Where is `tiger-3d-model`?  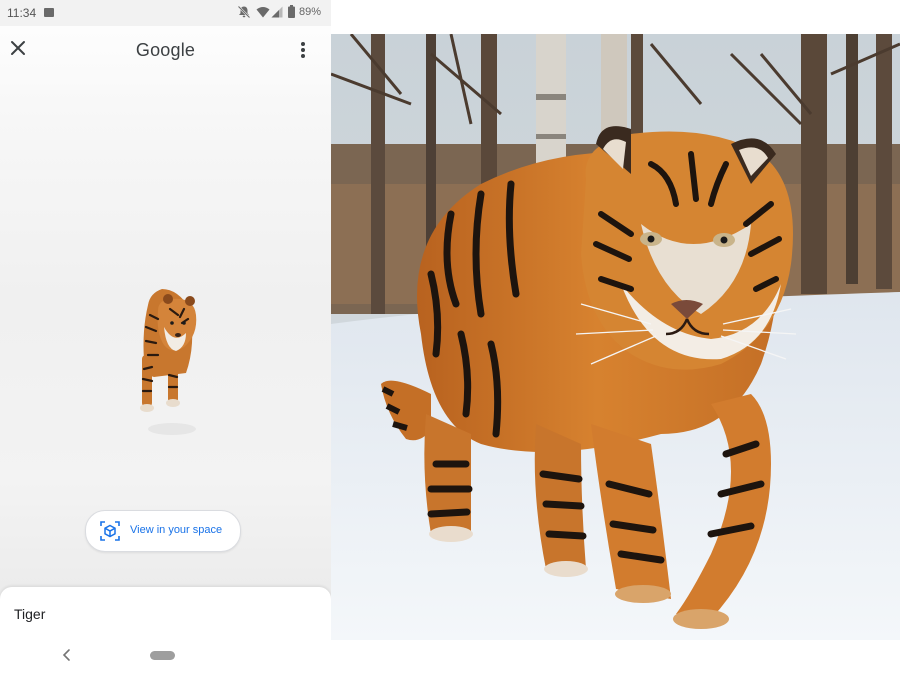
tiger-3d-model is located at coordinates (169, 365).